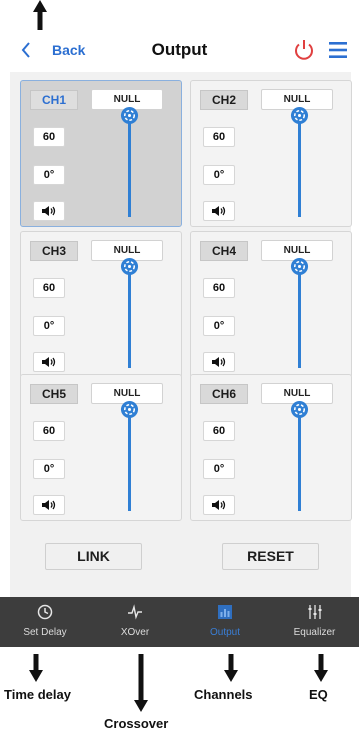  I want to click on channel-label: CH5, so click(54, 394).